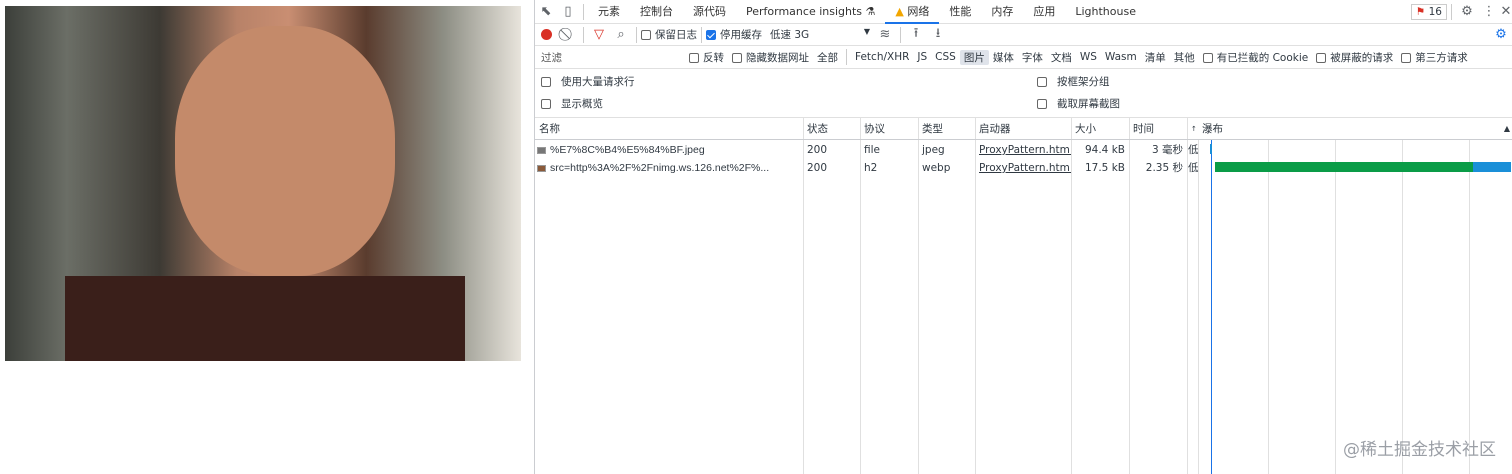  I want to click on disable-cache-checkbox: 停用缓存, so click(734, 34).